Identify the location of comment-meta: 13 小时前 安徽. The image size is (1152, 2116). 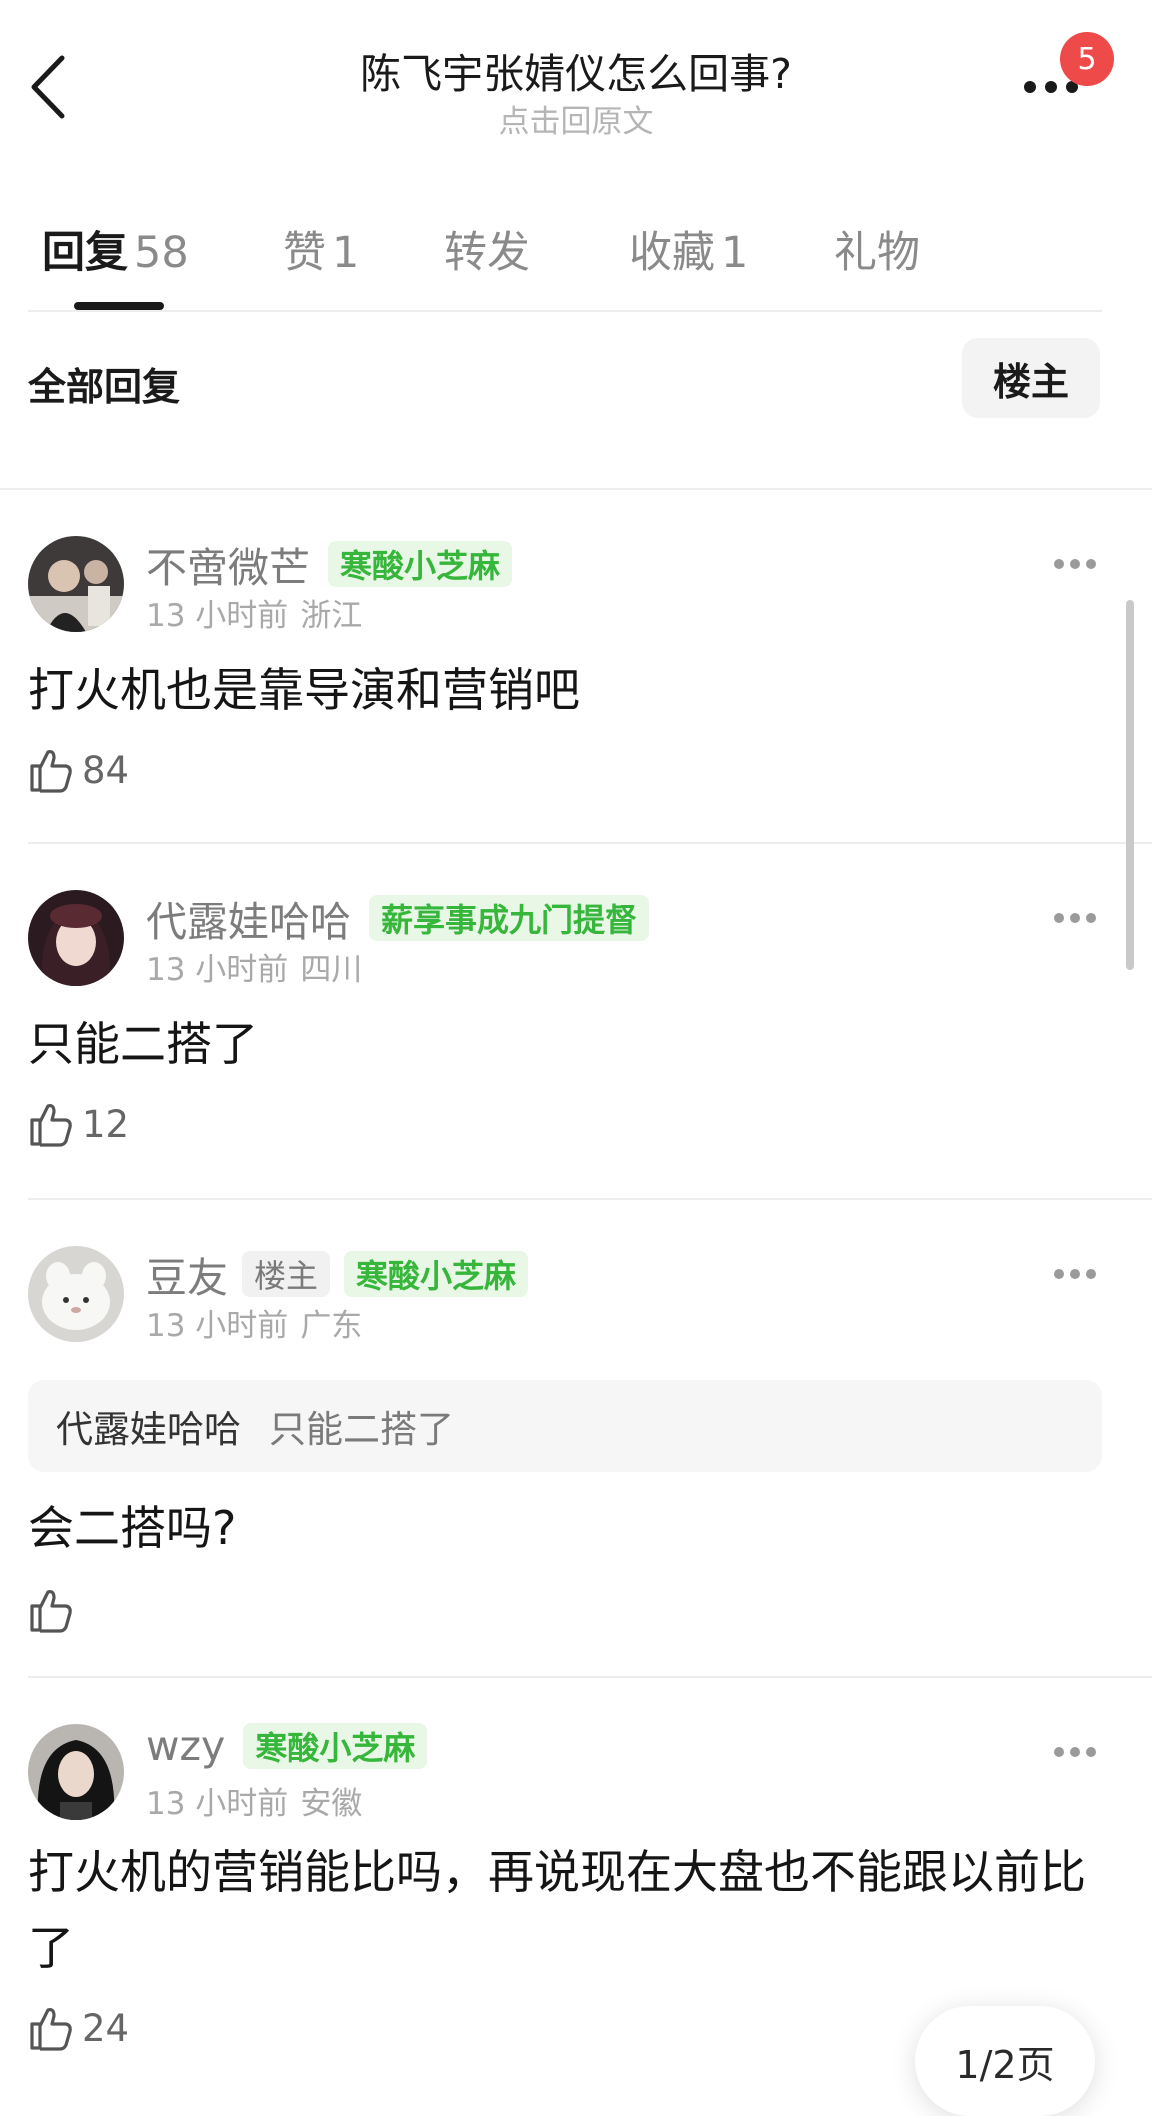
(254, 1800).